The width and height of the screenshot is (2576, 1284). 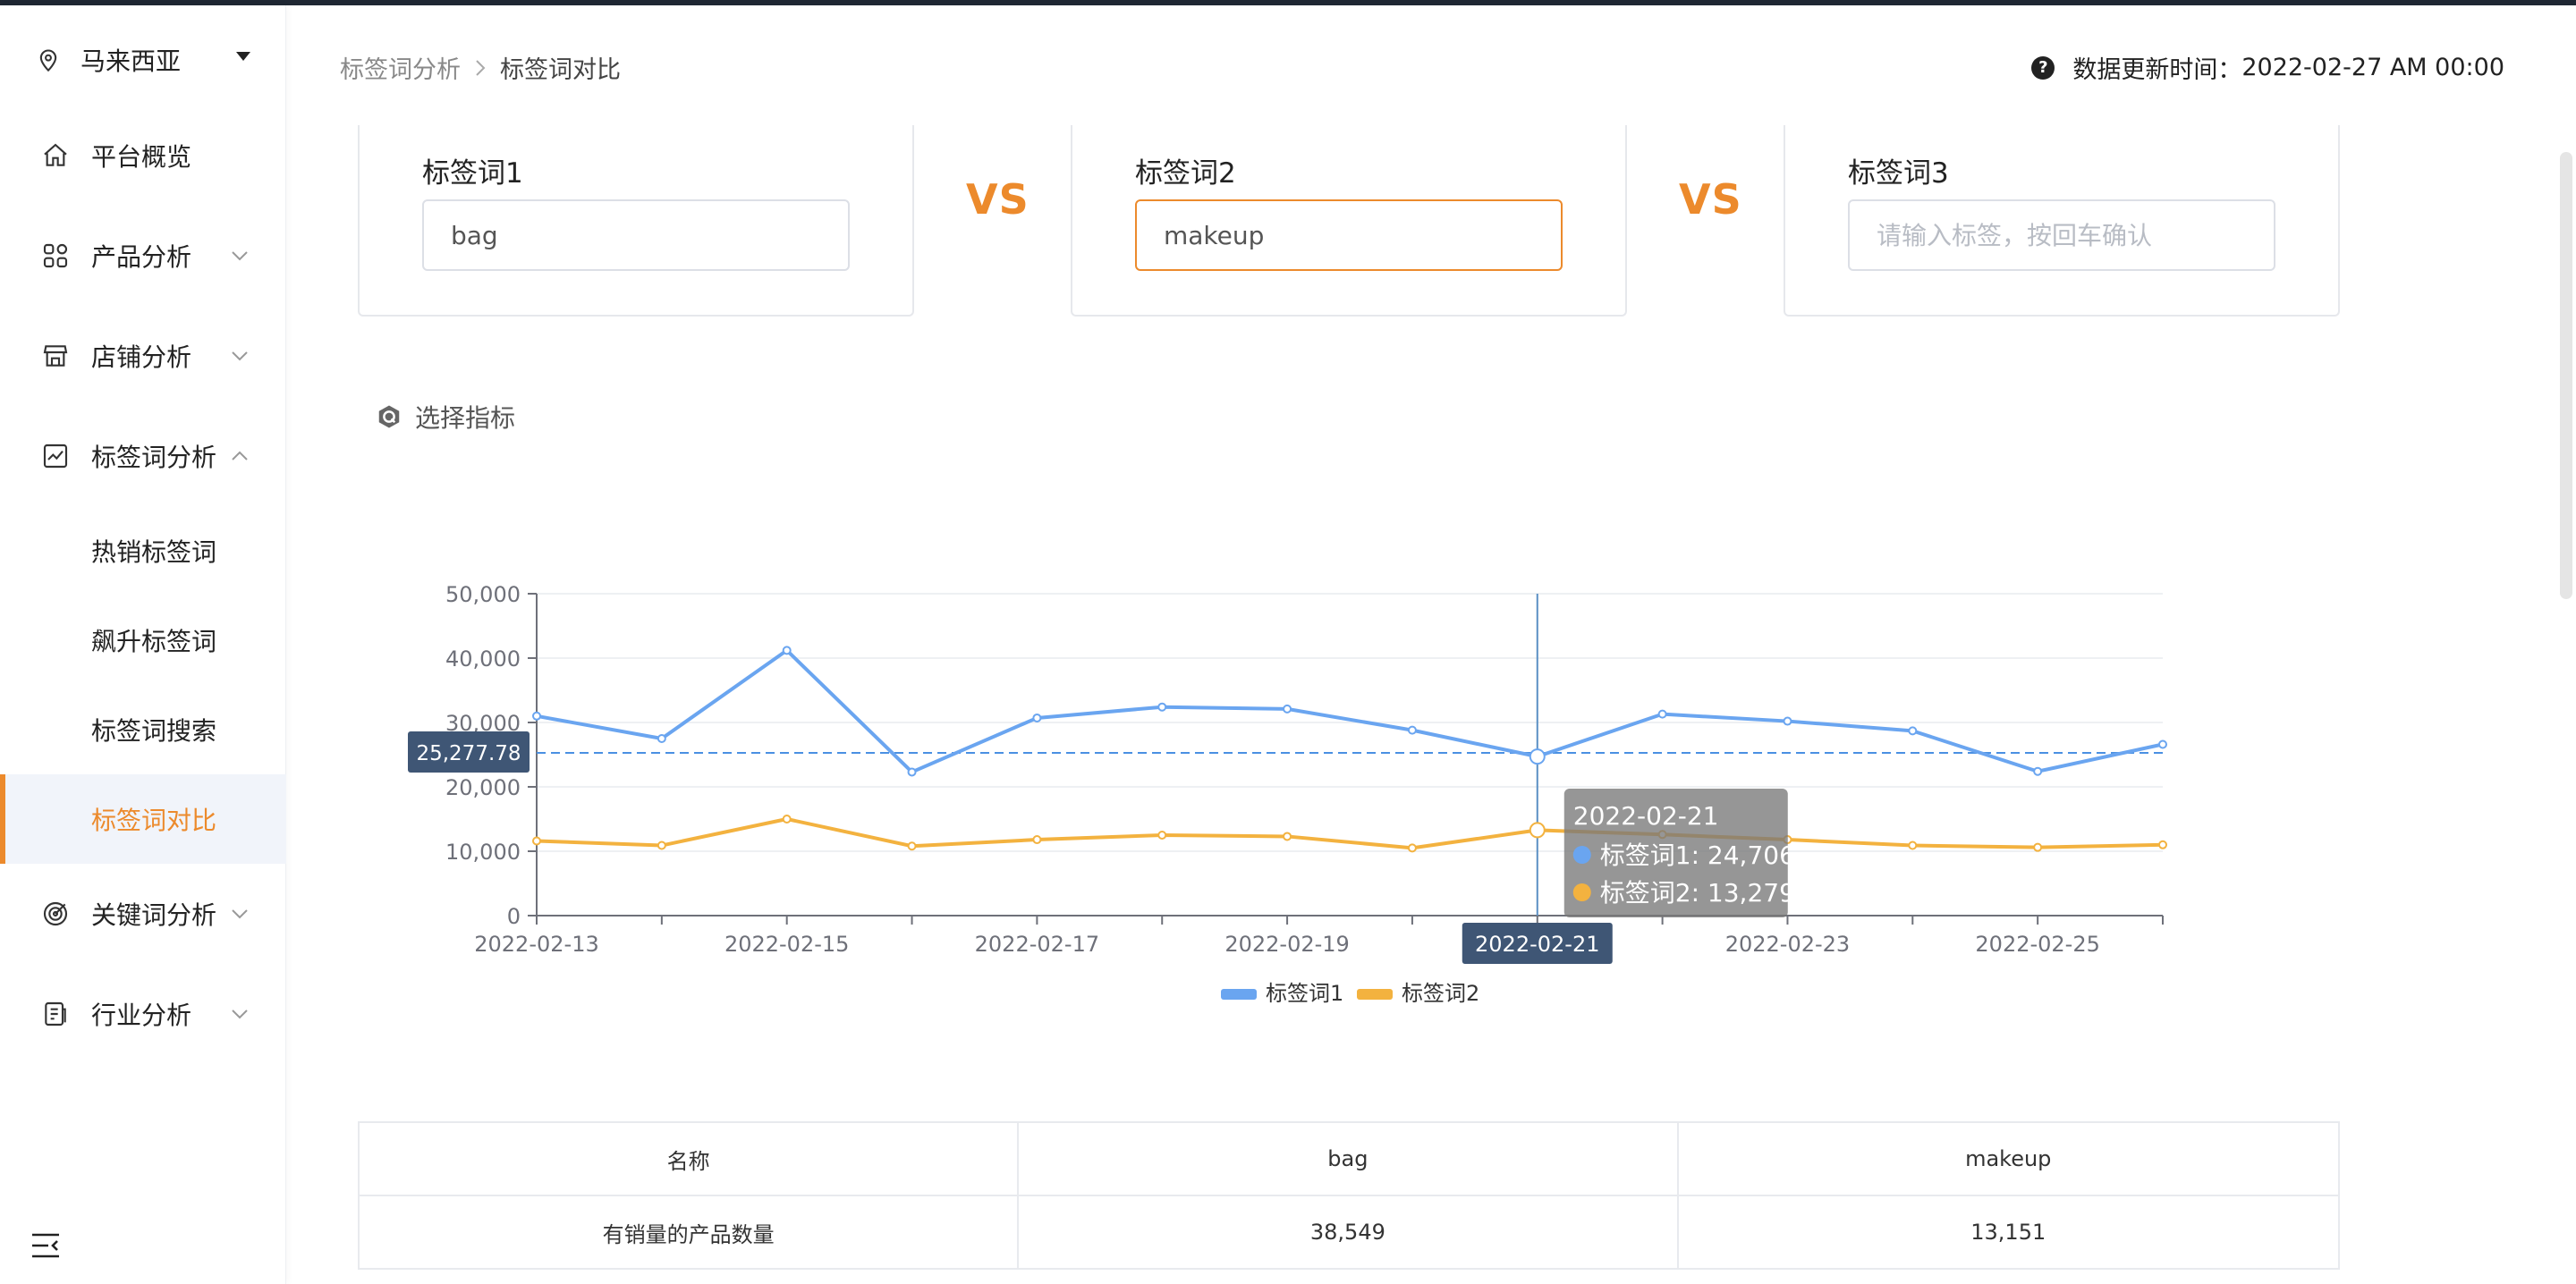 I want to click on region-selector: 马来西亚, so click(x=147, y=59).